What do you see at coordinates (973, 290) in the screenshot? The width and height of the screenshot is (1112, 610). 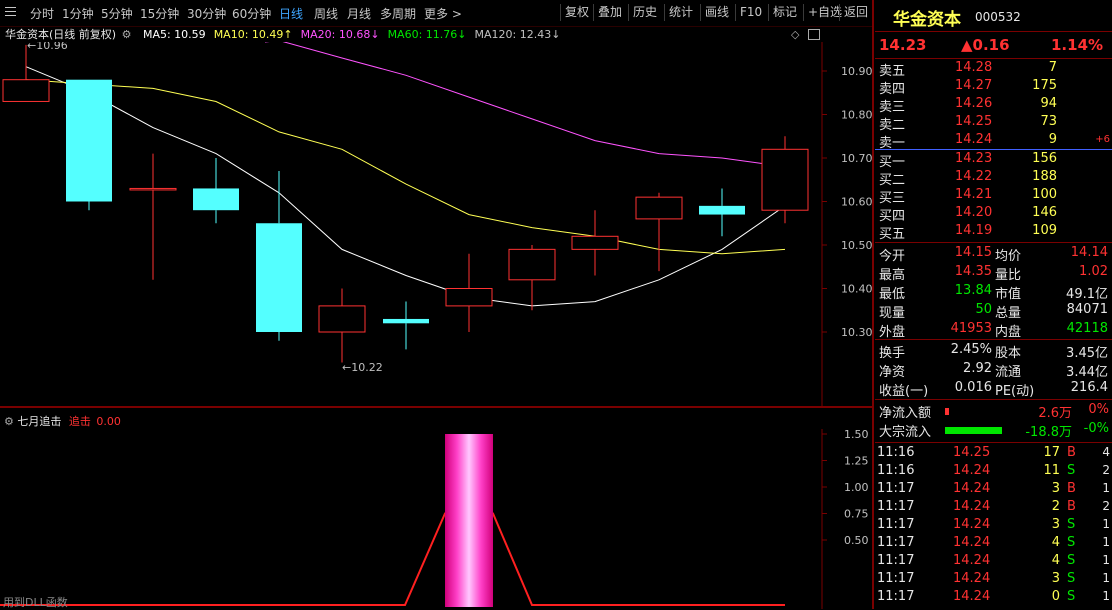 I see `stat-value: 13.84` at bounding box center [973, 290].